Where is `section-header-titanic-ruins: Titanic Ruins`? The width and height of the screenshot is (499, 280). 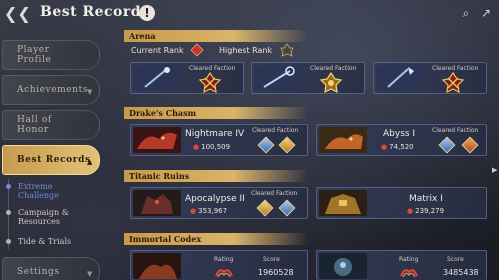
section-header-titanic-ruins: Titanic Ruins is located at coordinates (216, 176).